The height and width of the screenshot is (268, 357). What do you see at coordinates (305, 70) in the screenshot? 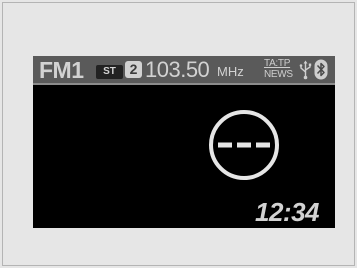
I see `usb-icon` at bounding box center [305, 70].